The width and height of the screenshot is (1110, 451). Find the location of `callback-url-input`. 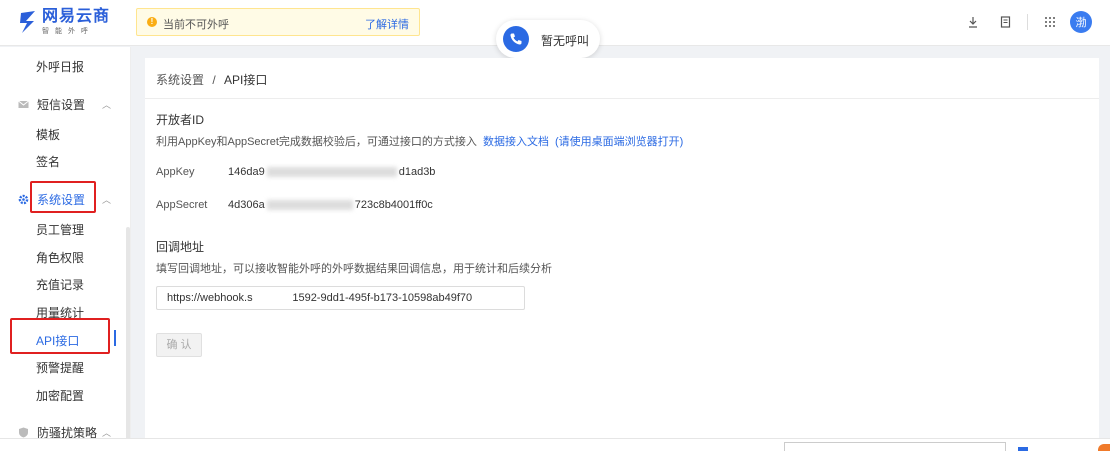

callback-url-input is located at coordinates (340, 298).